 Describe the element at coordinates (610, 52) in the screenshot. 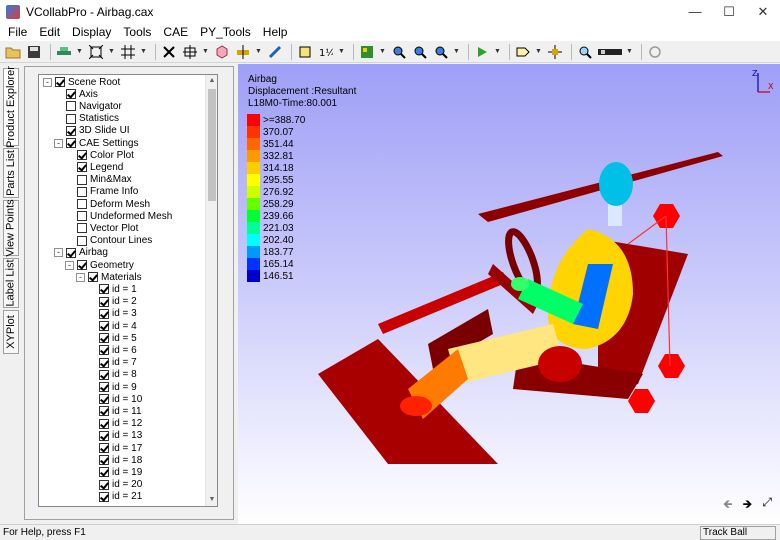

I see `ruler-icon` at that location.